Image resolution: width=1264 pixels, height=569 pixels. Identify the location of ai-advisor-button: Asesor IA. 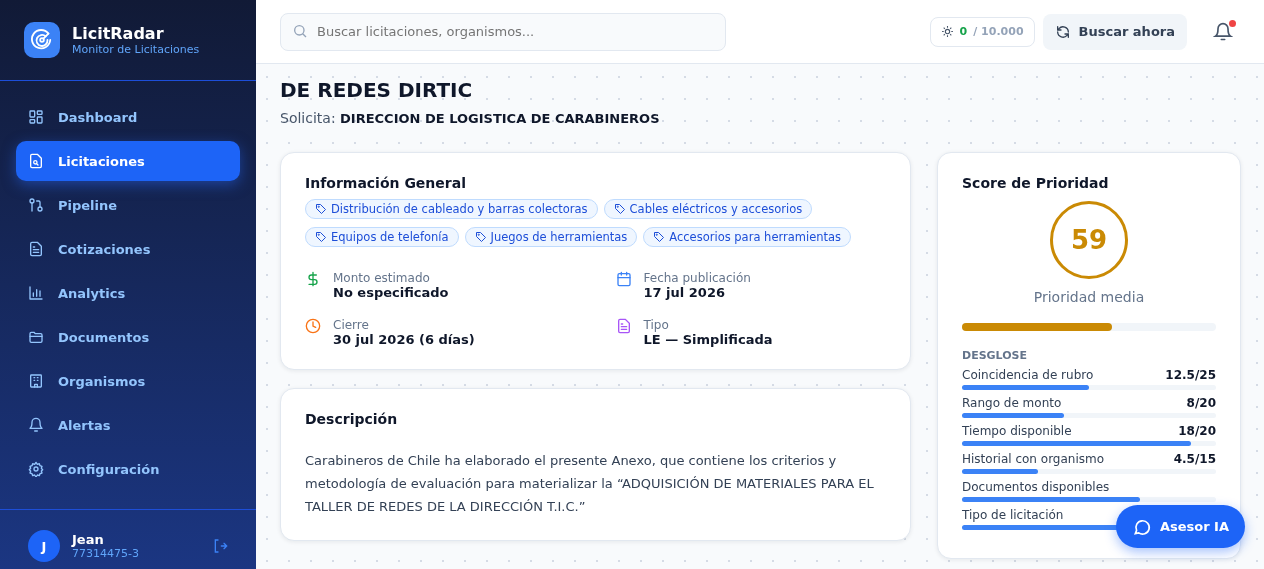
(1180, 526).